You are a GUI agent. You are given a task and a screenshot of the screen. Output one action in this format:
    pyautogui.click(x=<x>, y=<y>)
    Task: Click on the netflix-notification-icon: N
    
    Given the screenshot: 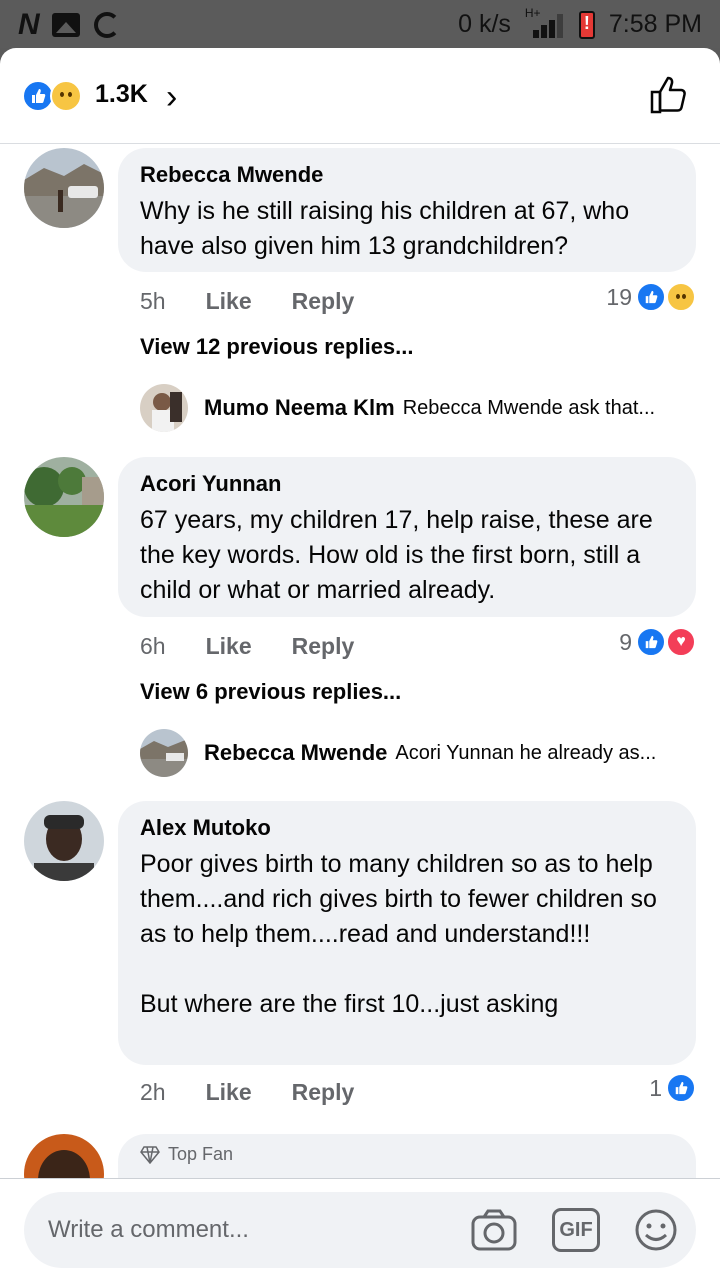 What is the action you would take?
    pyautogui.click(x=29, y=24)
    